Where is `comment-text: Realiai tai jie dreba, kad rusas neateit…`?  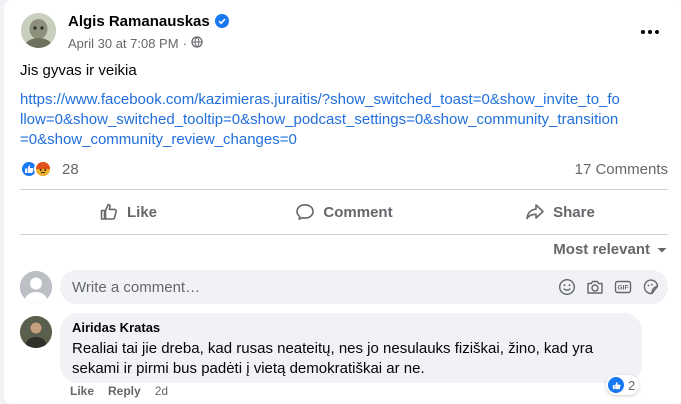
comment-text: Realiai tai jie dreba, kad rusas neateit… is located at coordinates (333, 358).